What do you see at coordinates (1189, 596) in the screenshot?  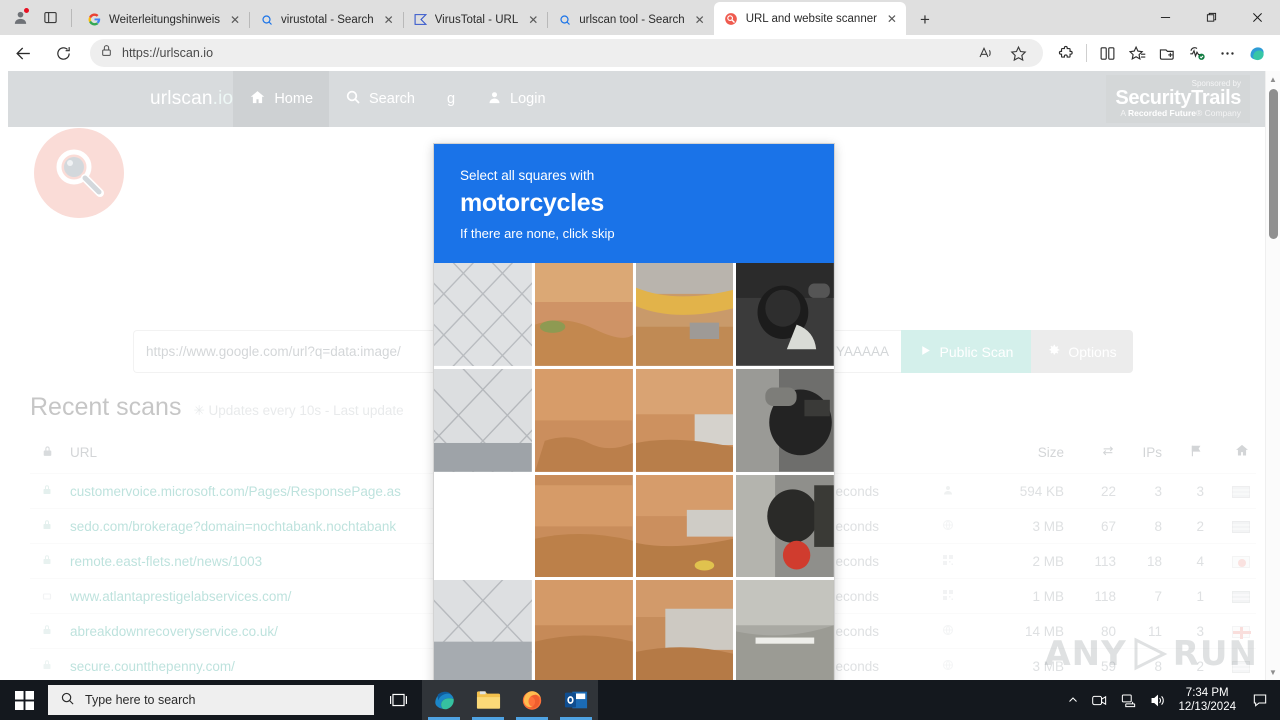 I see `row-flag-count: 1` at bounding box center [1189, 596].